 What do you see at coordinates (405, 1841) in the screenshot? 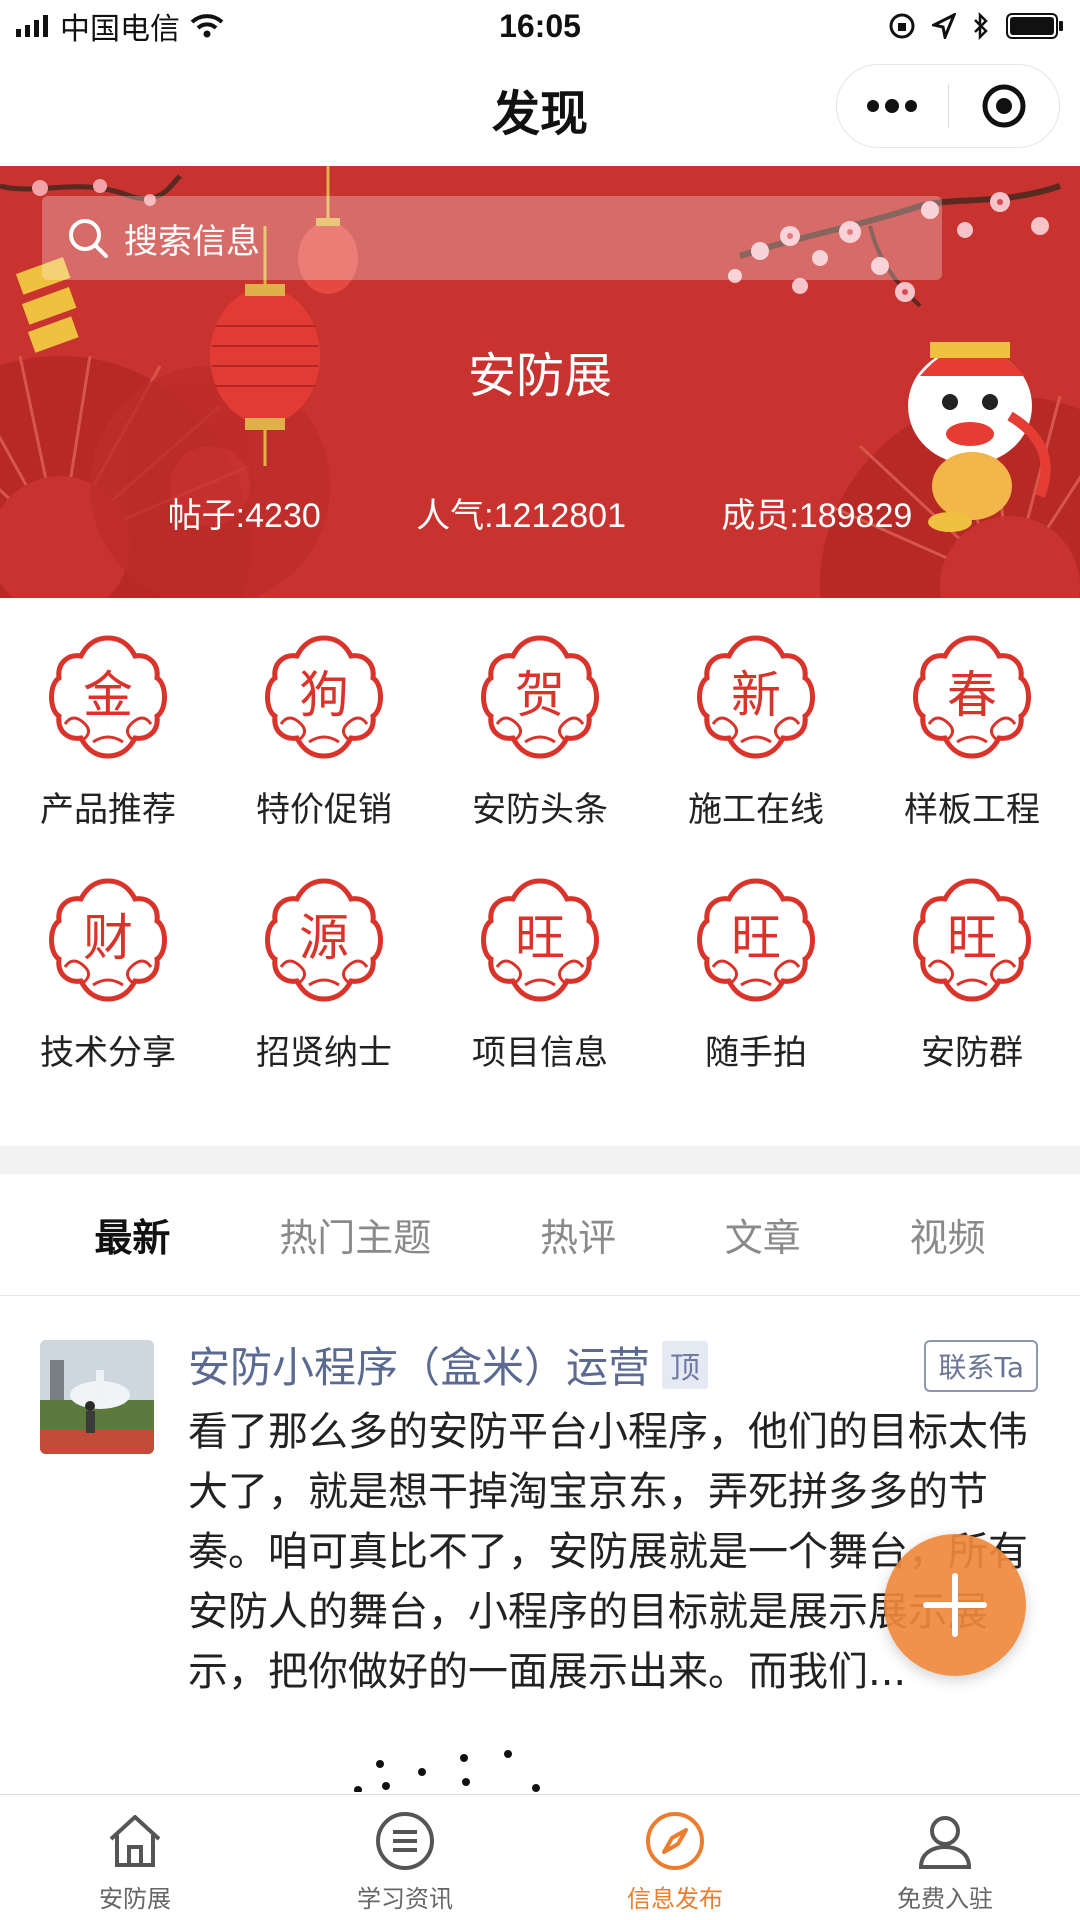
I see `list-icon` at bounding box center [405, 1841].